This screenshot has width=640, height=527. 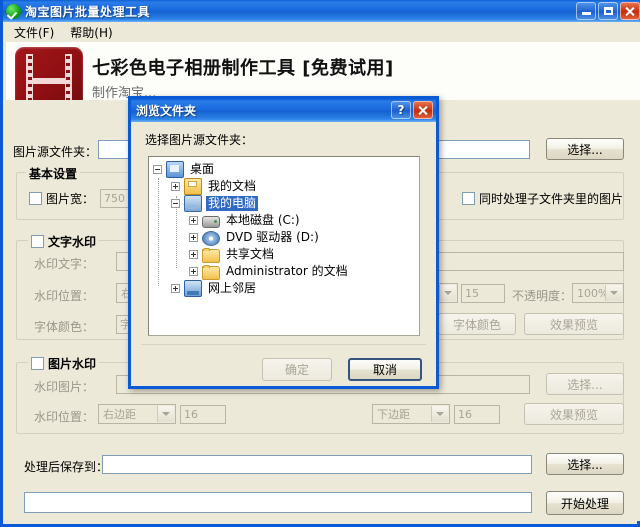 I want to click on start-processing-button: 开始处理, so click(x=585, y=503).